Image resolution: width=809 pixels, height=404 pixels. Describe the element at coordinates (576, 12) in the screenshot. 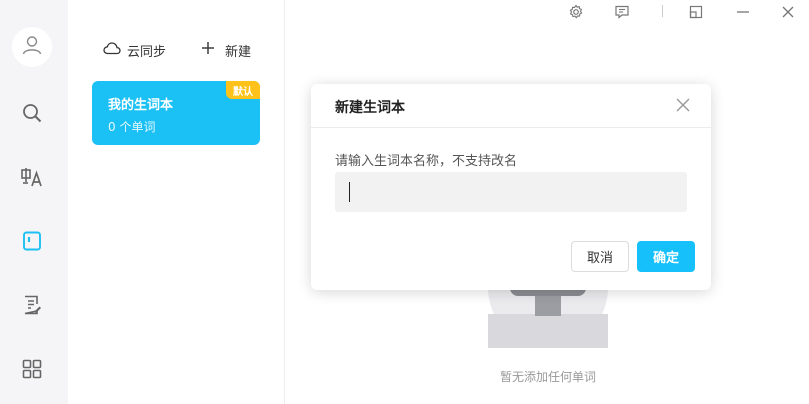

I see `gear-icon` at that location.